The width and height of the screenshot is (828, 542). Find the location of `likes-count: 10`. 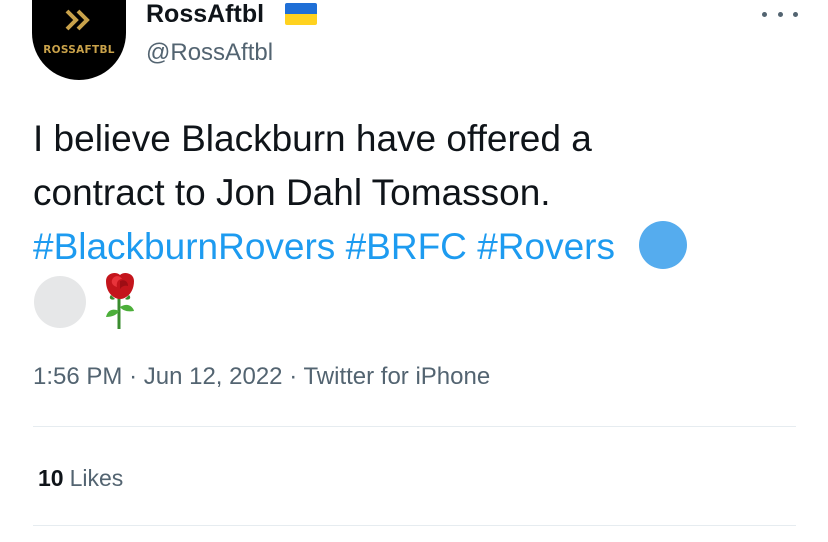

likes-count: 10 is located at coordinates (51, 478).